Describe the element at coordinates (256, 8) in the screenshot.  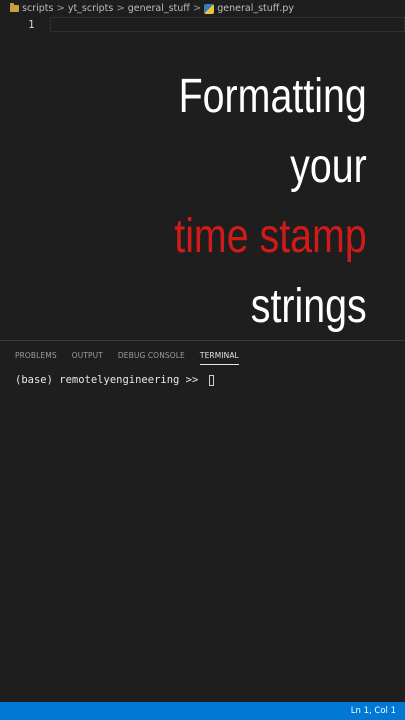
I see `breadcrumb-label: general_stuff.py` at that location.